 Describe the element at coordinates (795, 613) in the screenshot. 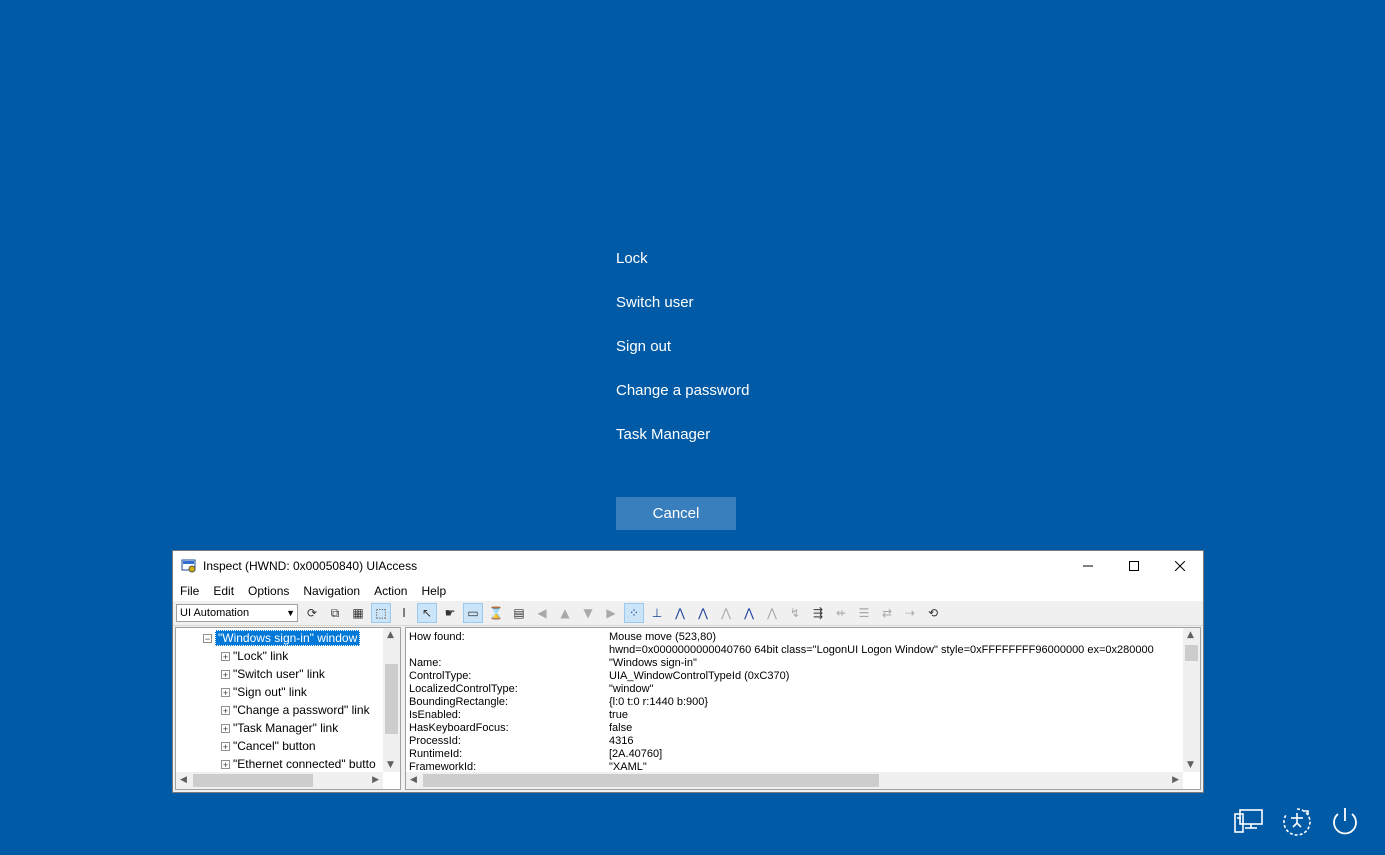

I see `action-icon: ↯` at that location.